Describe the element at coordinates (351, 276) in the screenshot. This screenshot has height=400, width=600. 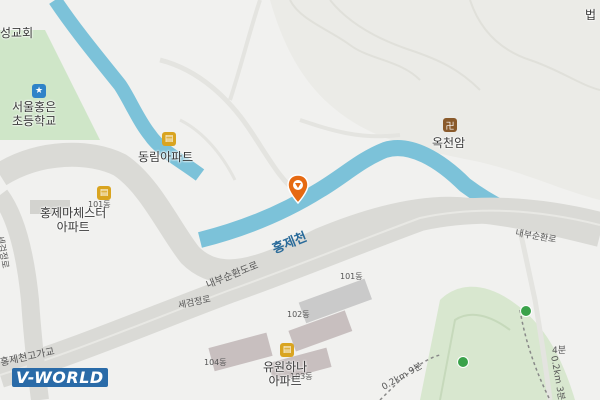
I see `label-bldg-101: 101동` at that location.